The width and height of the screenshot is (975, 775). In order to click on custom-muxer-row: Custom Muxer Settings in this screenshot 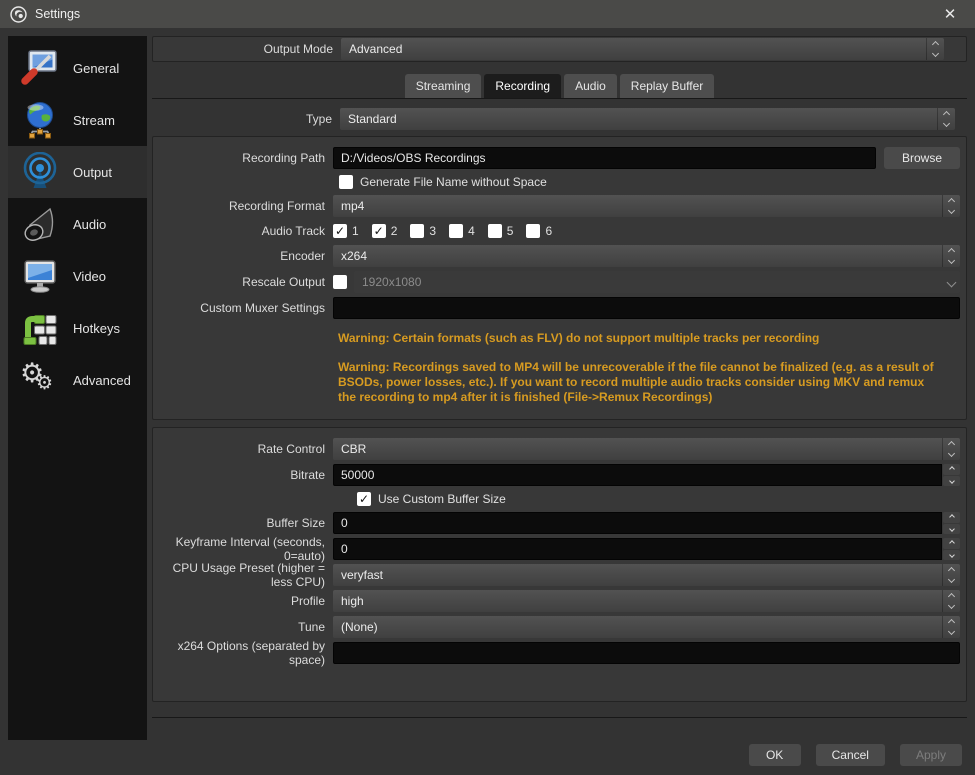, I will do `click(559, 308)`.